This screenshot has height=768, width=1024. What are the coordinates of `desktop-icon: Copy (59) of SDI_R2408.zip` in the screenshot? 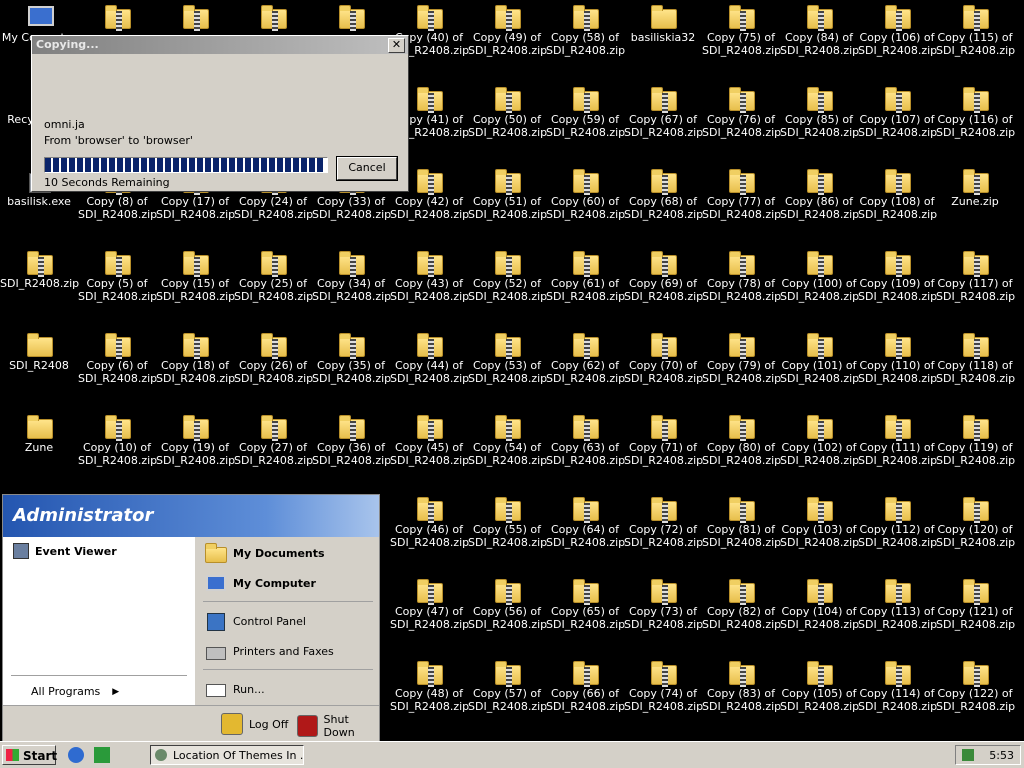 It's located at (585, 112).